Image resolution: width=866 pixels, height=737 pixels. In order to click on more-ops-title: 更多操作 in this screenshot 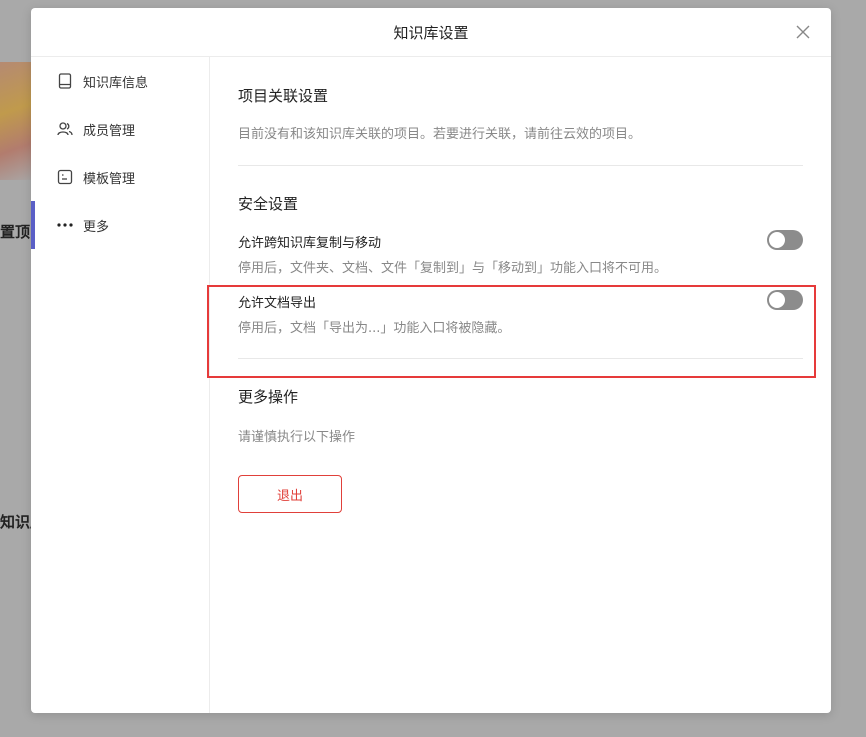, I will do `click(268, 397)`.